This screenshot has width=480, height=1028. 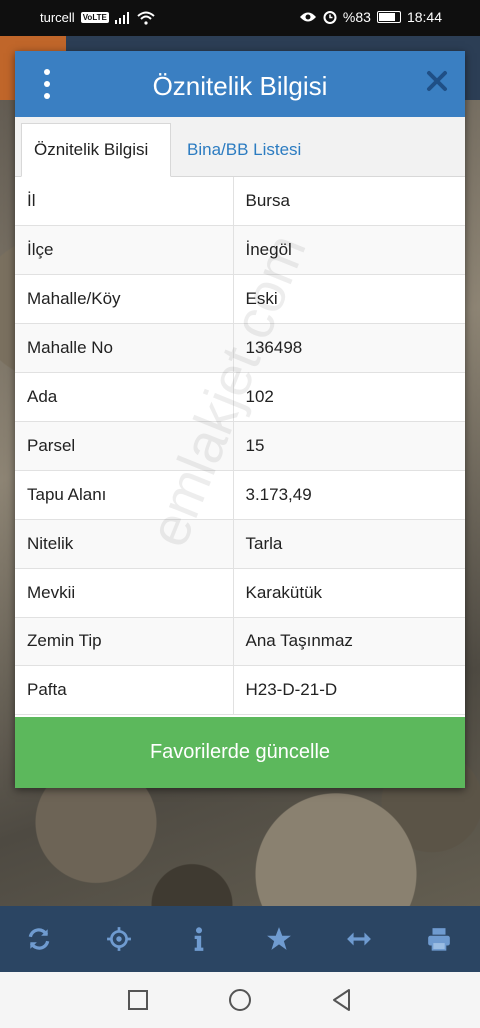 What do you see at coordinates (330, 17) in the screenshot?
I see `alarm-icon` at bounding box center [330, 17].